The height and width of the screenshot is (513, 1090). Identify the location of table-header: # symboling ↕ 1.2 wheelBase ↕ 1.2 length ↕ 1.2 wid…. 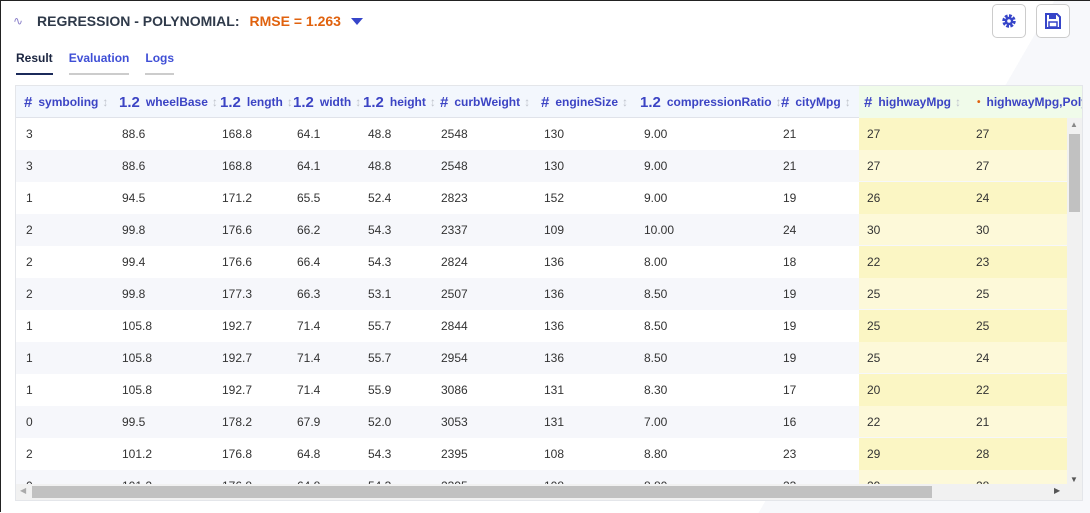
(549, 102).